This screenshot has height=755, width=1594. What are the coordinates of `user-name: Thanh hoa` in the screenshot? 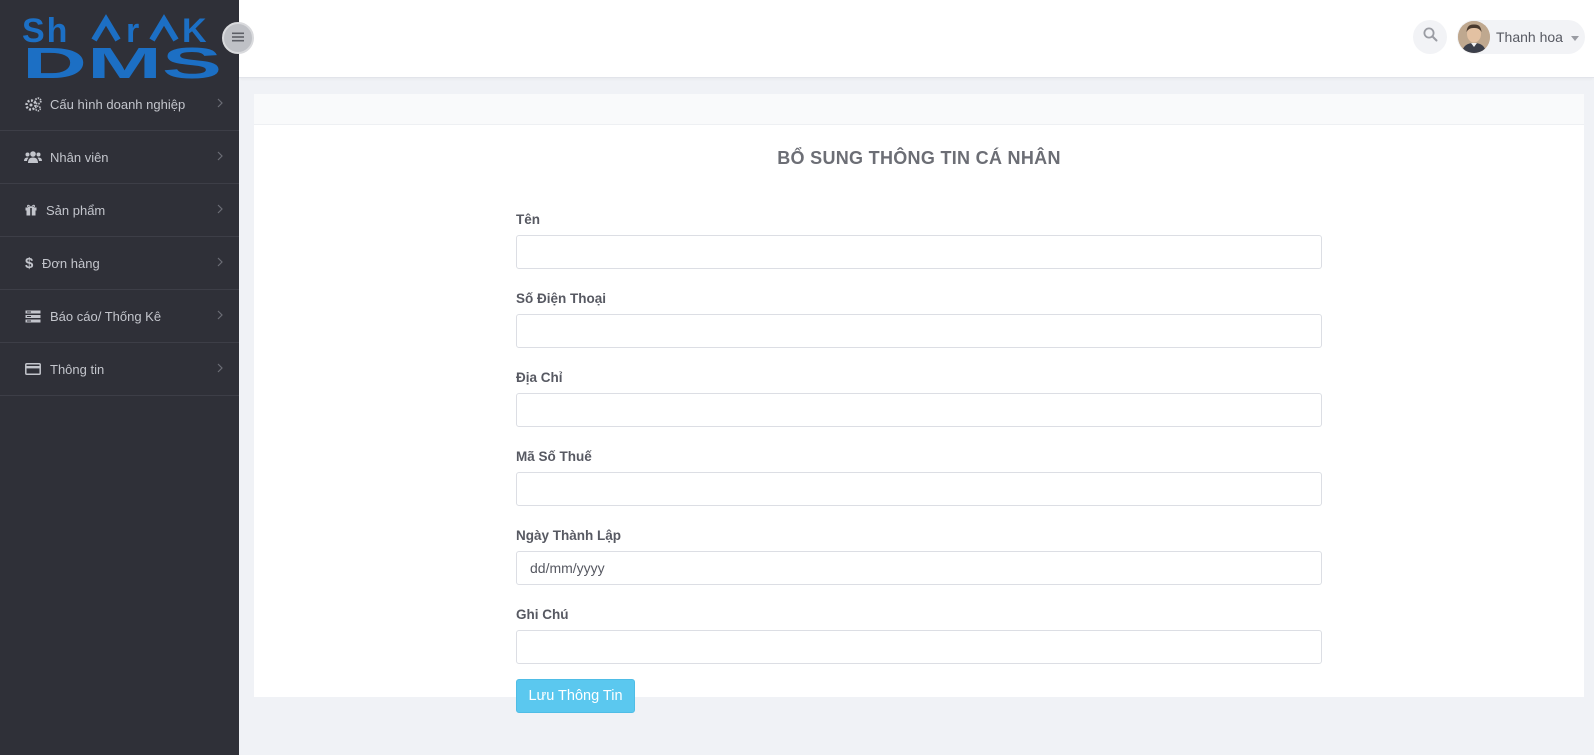 It's located at (1529, 37).